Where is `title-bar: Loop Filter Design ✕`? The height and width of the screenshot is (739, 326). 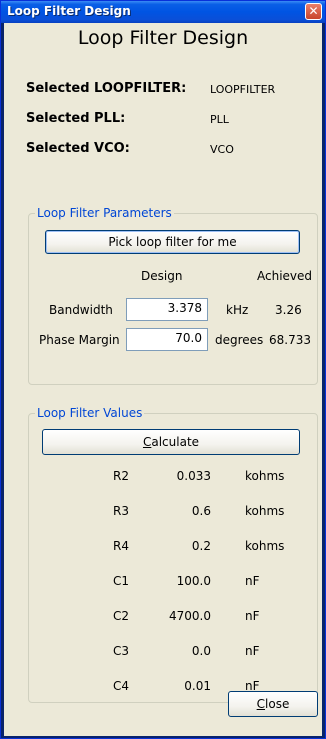
title-bar: Loop Filter Design ✕ is located at coordinates (163, 12).